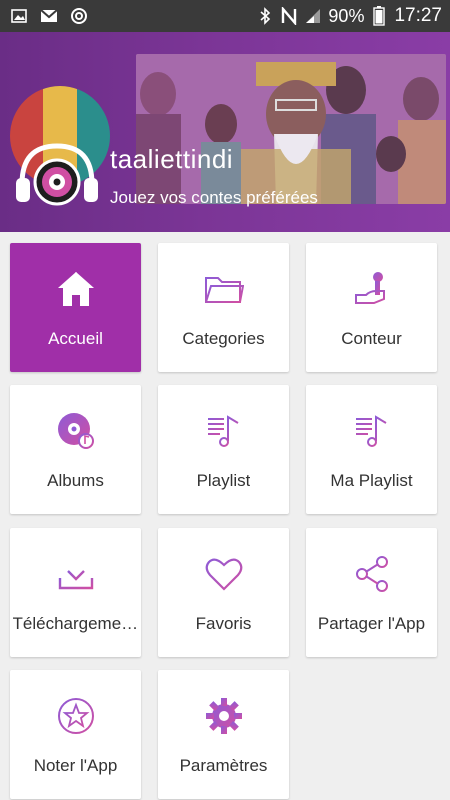 The width and height of the screenshot is (450, 800). What do you see at coordinates (291, 129) in the screenshot?
I see `header-artwork` at bounding box center [291, 129].